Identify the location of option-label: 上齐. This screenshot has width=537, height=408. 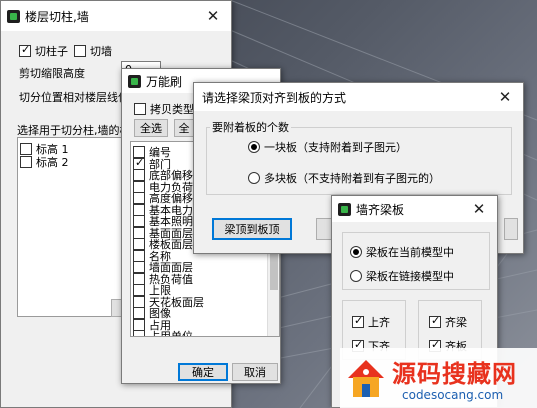
(379, 322).